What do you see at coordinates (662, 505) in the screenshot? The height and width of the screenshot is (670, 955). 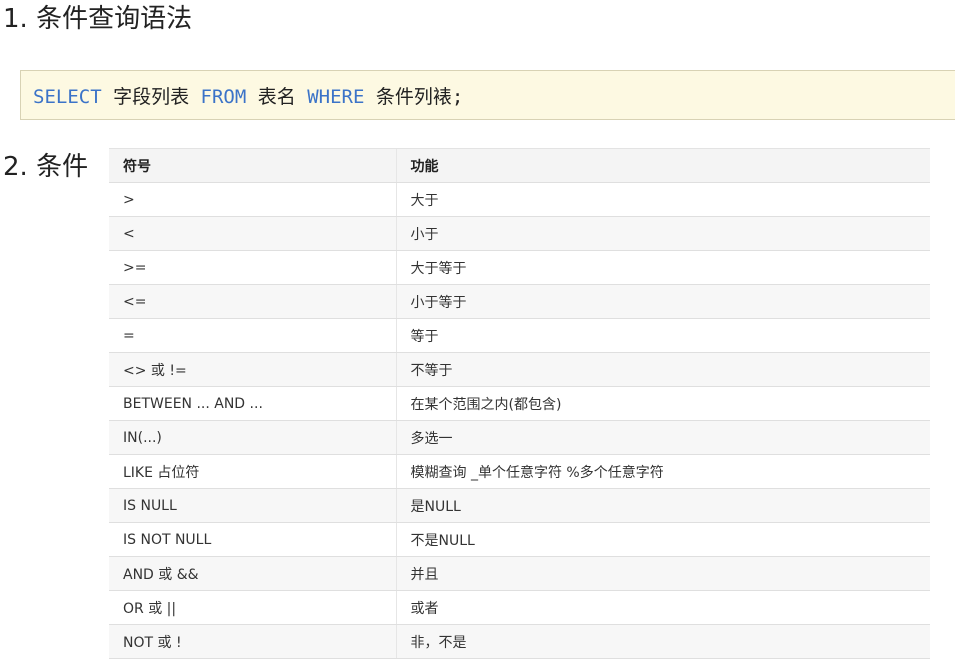 I see `function-cell: 是NULL` at bounding box center [662, 505].